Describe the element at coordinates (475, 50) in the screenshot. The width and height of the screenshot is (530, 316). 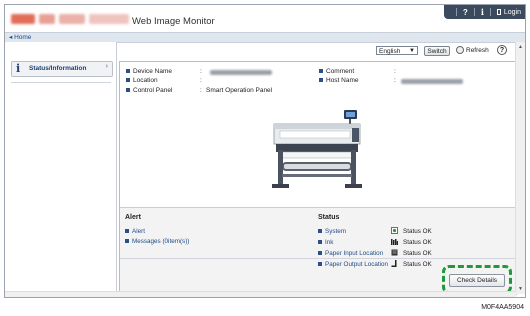
I see `refresh-button: Refresh` at that location.